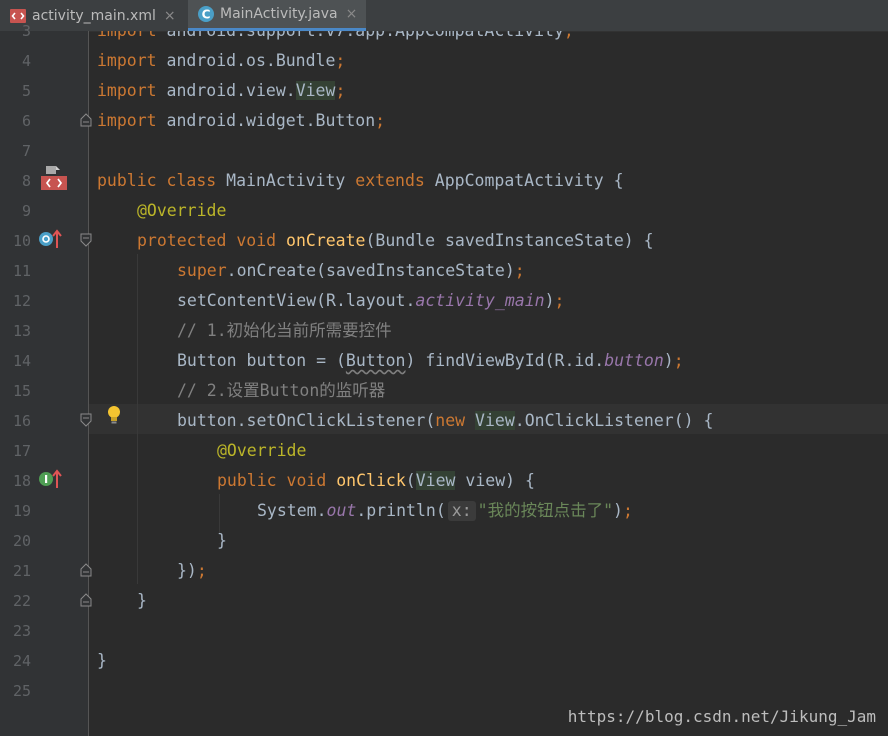  I want to click on code-line-20: }, so click(222, 541).